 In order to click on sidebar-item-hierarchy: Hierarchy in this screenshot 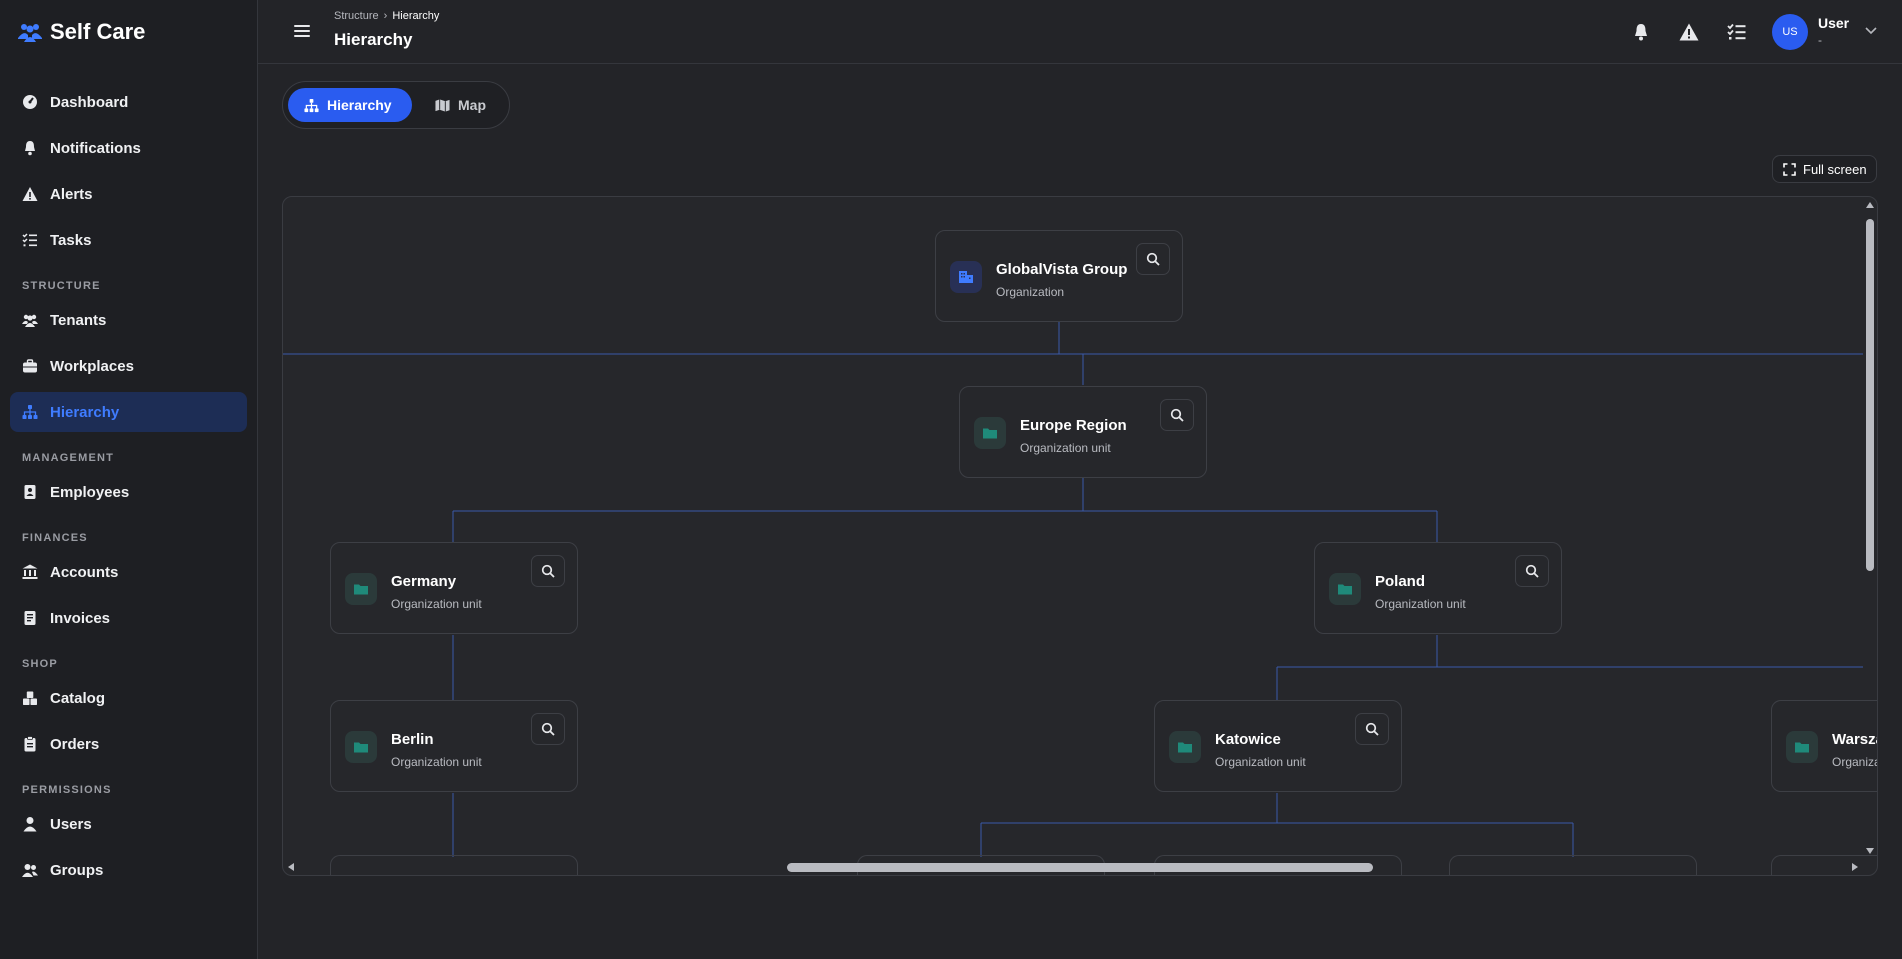, I will do `click(128, 412)`.